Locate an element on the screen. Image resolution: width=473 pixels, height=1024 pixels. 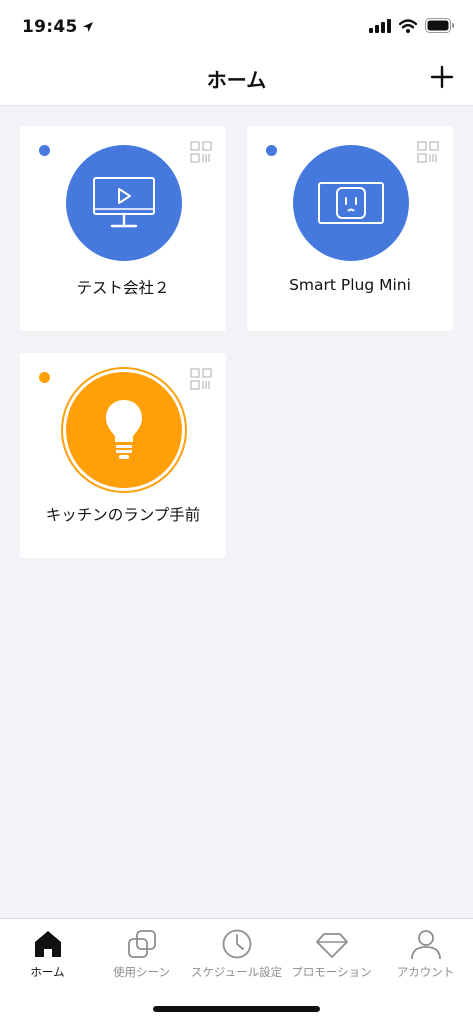
device-card-plug: Smart Plug Mini is located at coordinates (350, 228).